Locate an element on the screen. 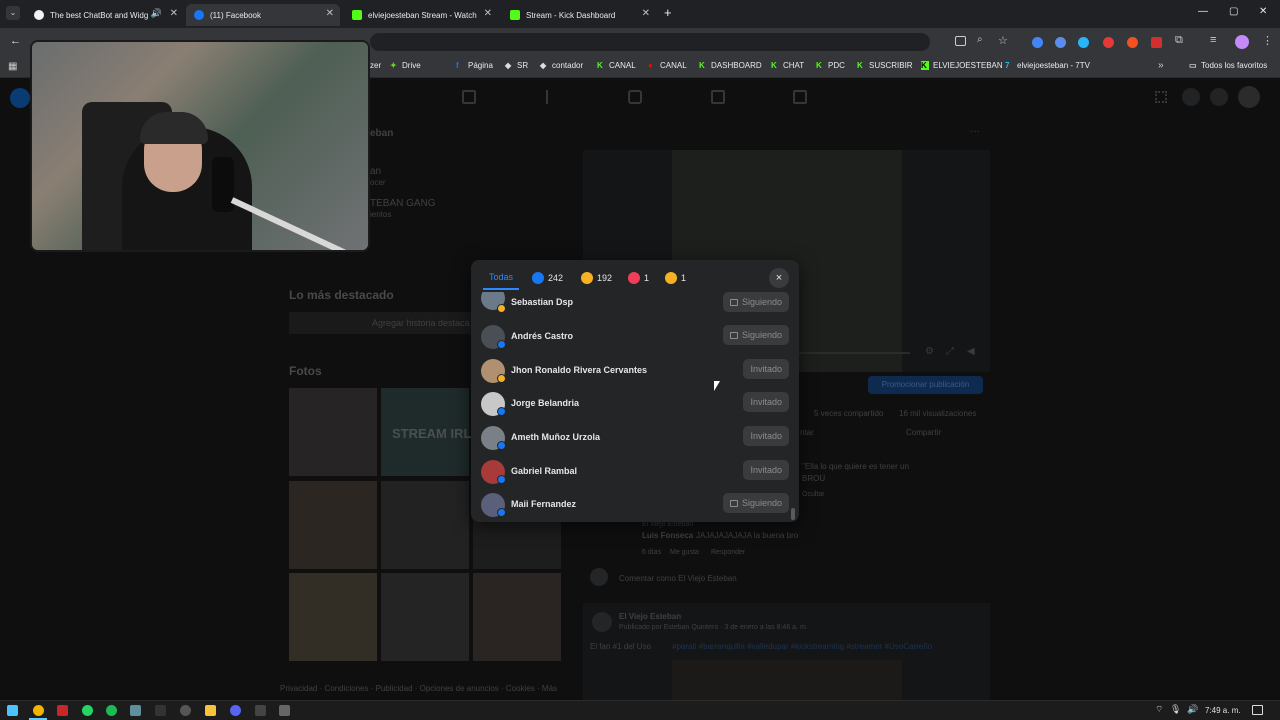 This screenshot has width=1280, height=720. menu-kebab-icon: ⋮ is located at coordinates (1267, 40).